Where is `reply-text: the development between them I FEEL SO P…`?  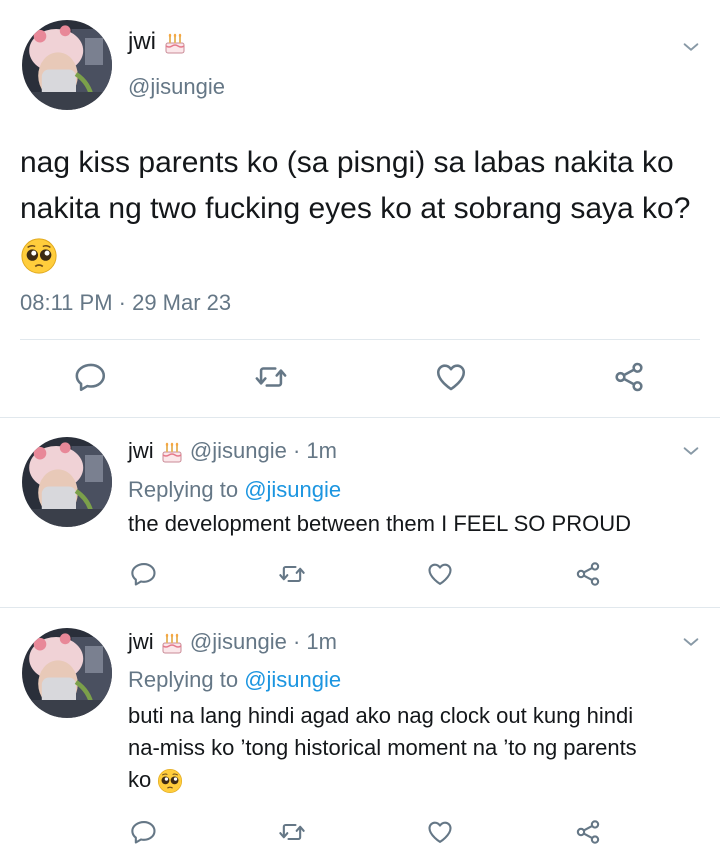
reply-text: the development between them I FEEL SO P… is located at coordinates (379, 523).